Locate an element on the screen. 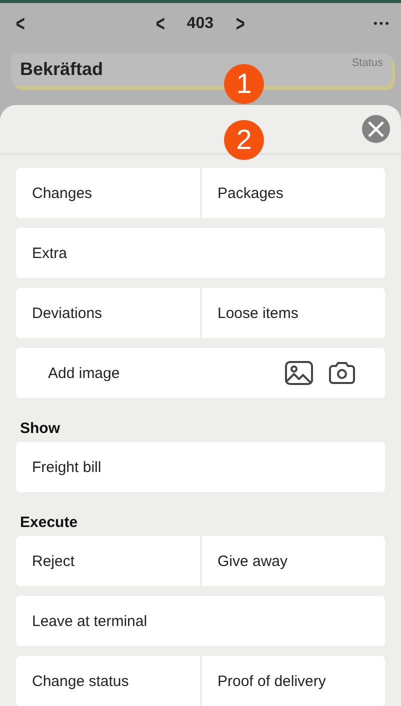  status-value: Bekräftad is located at coordinates (62, 69).